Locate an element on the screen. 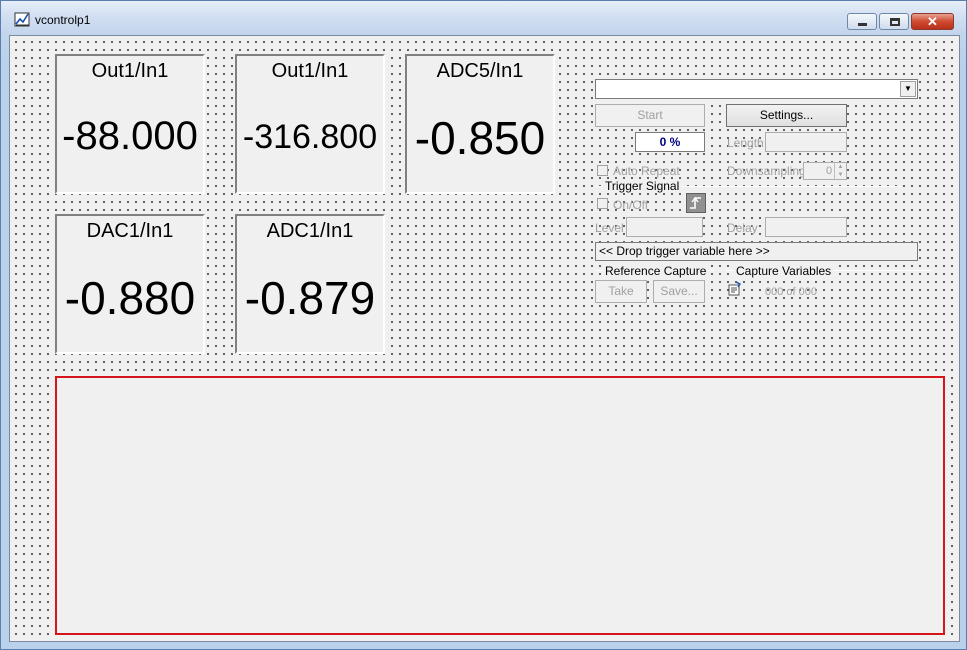 The width and height of the screenshot is (967, 650). auto-repeat-label: Auto Repeat is located at coordinates (646, 171).